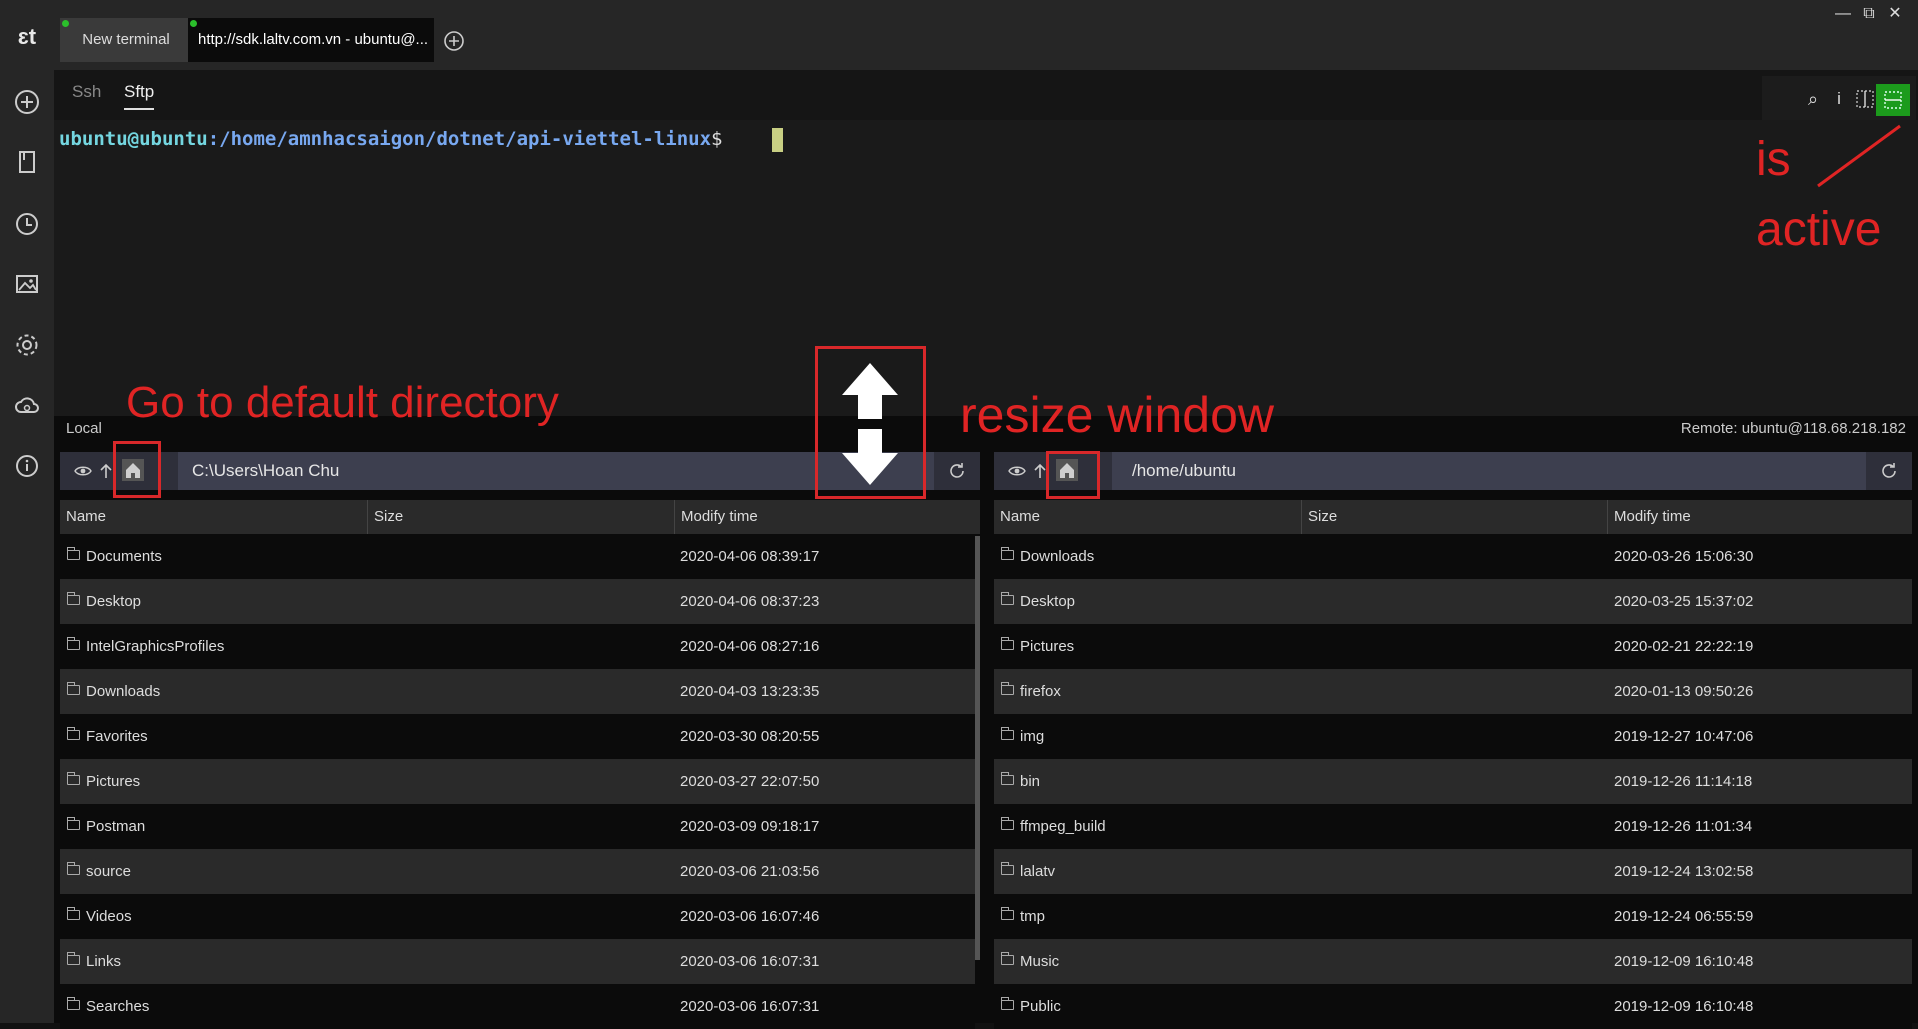 The width and height of the screenshot is (1918, 1029). I want to click on file-row: firefox 2020-01-13 09:50:26, so click(1453, 691).